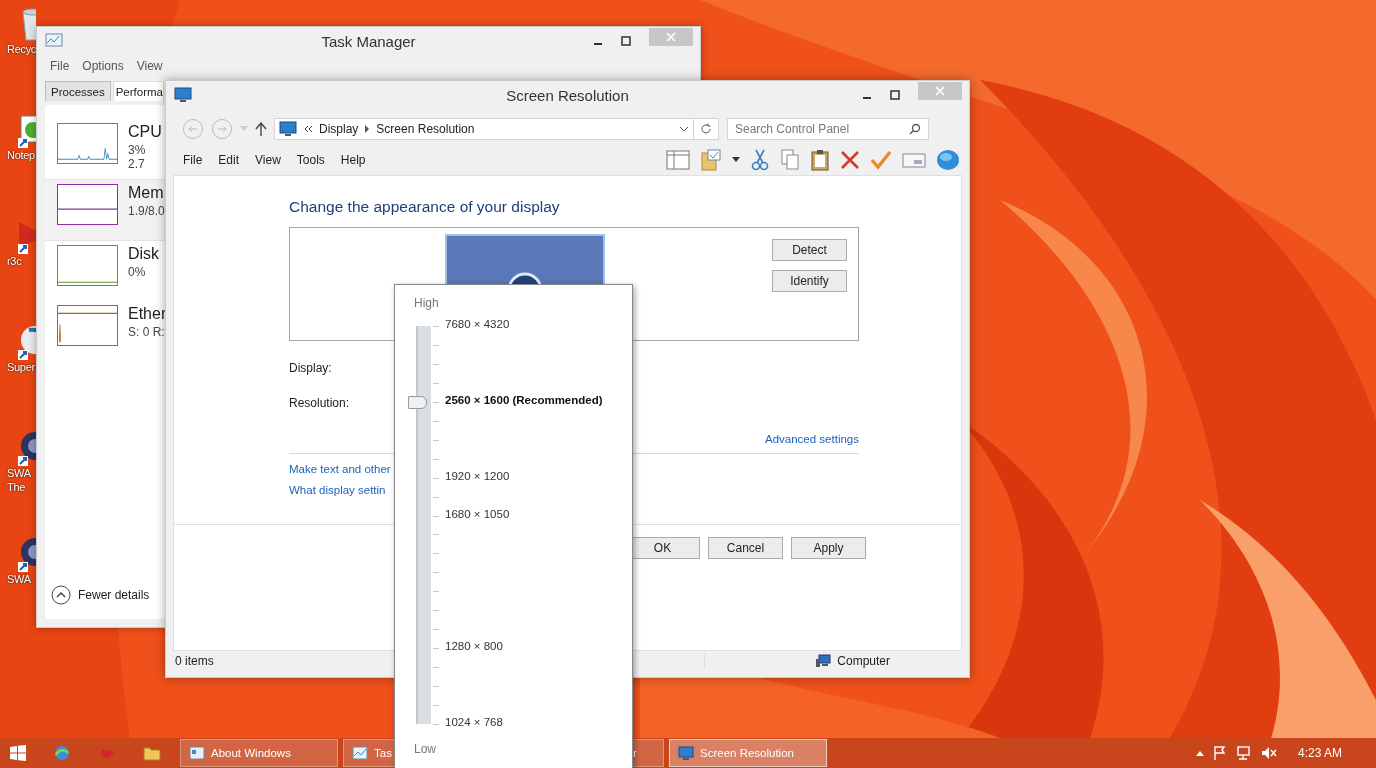  What do you see at coordinates (828, 129) in the screenshot?
I see `search-field: Search Control Panel` at bounding box center [828, 129].